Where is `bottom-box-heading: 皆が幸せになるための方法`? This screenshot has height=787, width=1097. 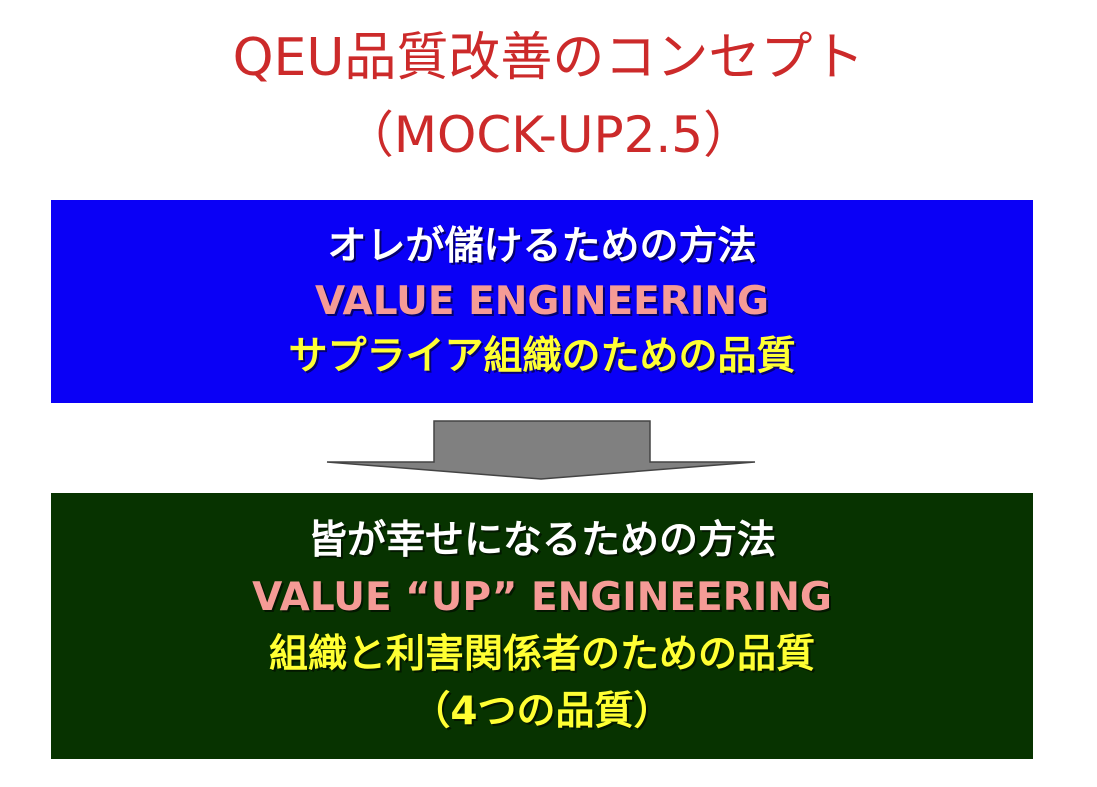 bottom-box-heading: 皆が幸せになるための方法 is located at coordinates (541, 540).